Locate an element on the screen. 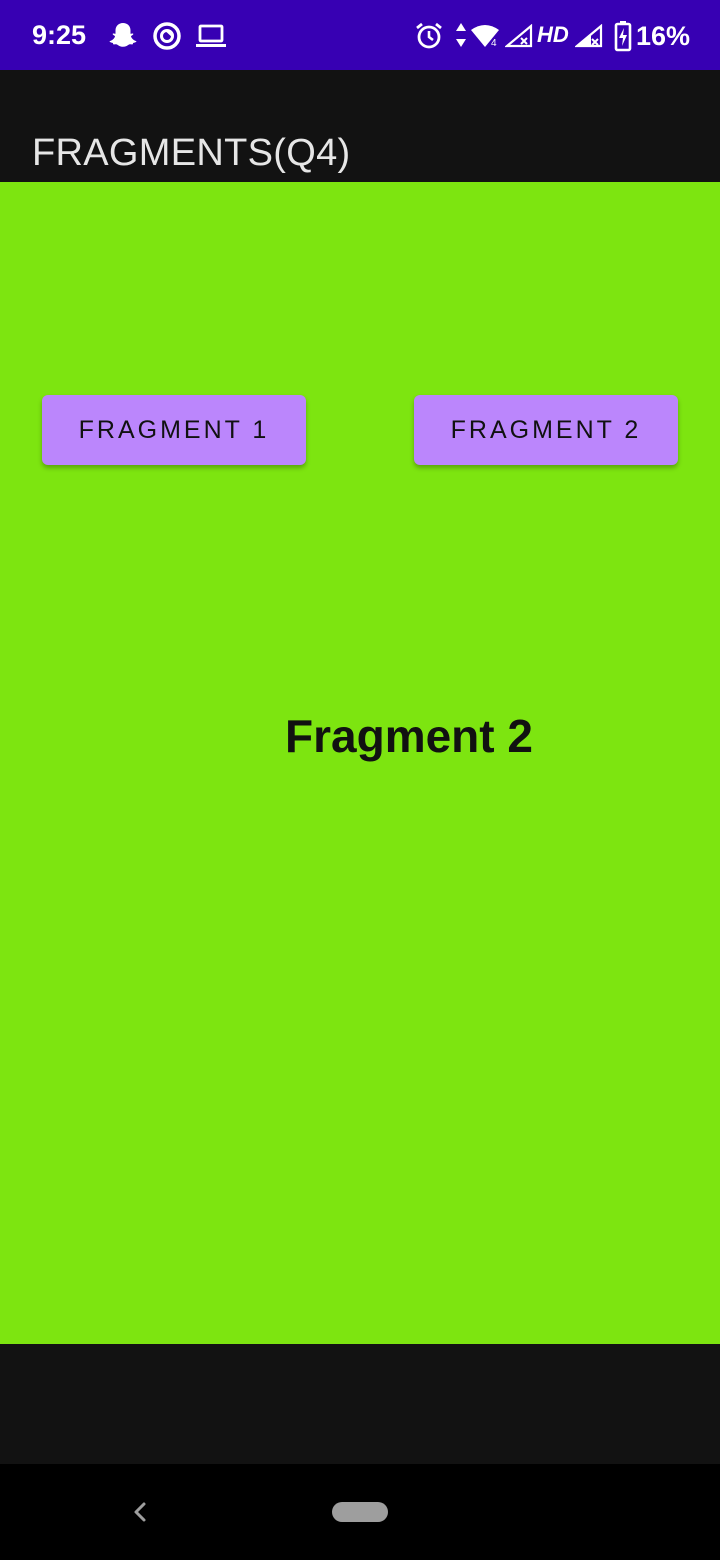 The height and width of the screenshot is (1560, 720). wifi-icon: 4 is located at coordinates (485, 36).